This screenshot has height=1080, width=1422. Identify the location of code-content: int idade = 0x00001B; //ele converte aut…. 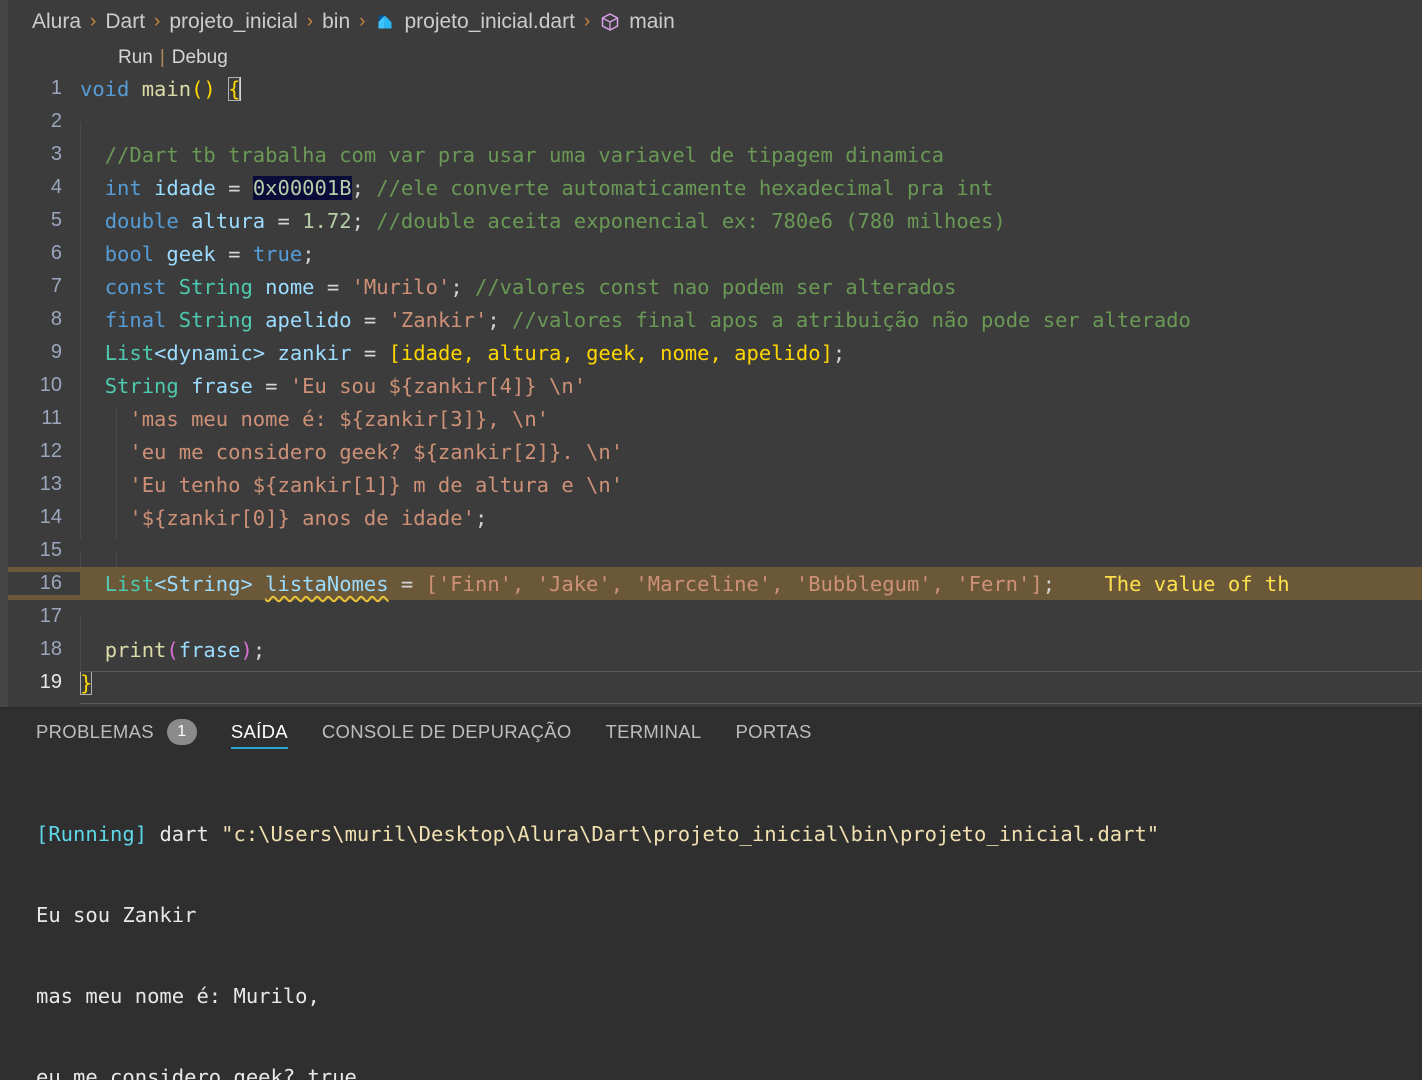
(751, 192).